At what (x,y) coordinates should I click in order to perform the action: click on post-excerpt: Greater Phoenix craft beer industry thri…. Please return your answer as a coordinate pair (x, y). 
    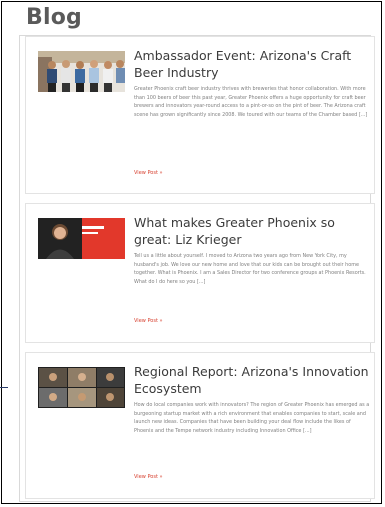
    Looking at the image, I should click on (251, 102).